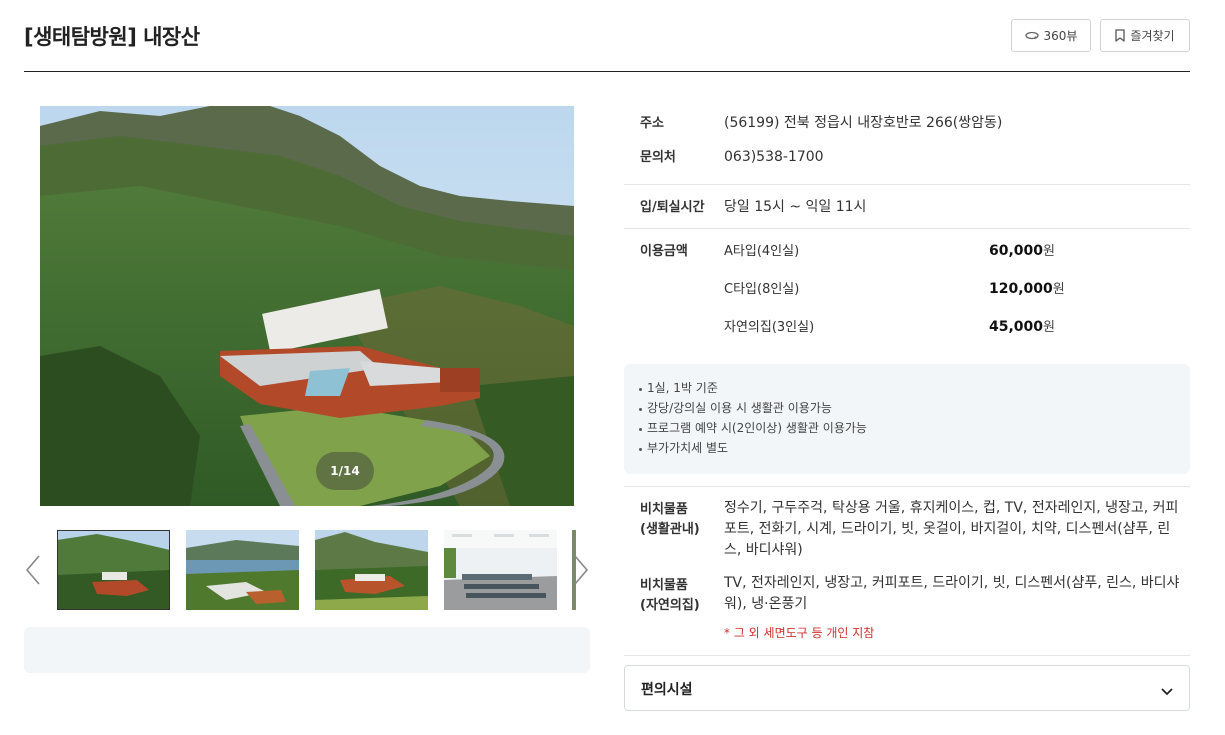 The height and width of the screenshot is (735, 1225). What do you see at coordinates (670, 519) in the screenshot?
I see `amenities-lodge-label: 비치물품 (생활관내)` at bounding box center [670, 519].